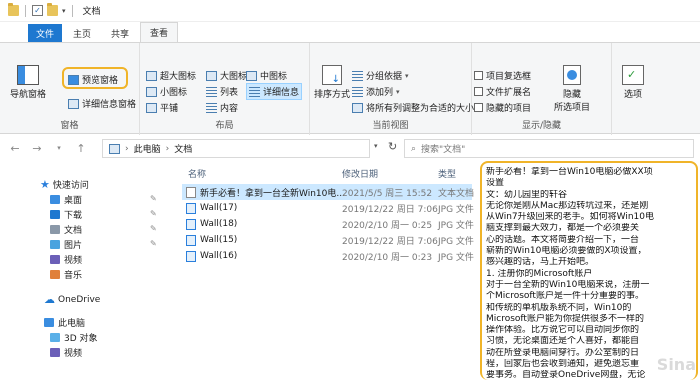  What do you see at coordinates (73, 276) in the screenshot?
I see `sidebar-item-label: 音乐` at bounding box center [73, 276].